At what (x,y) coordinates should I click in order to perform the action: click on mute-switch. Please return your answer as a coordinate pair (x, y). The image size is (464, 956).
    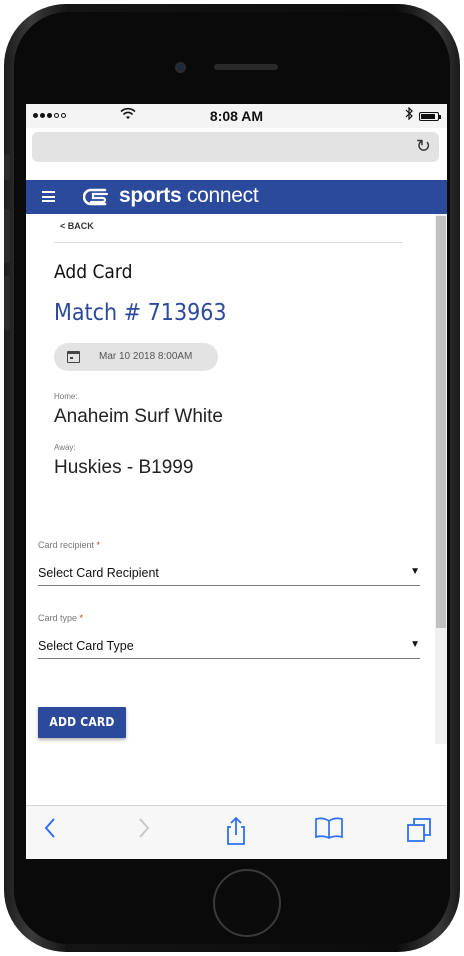
    Looking at the image, I should click on (7, 167).